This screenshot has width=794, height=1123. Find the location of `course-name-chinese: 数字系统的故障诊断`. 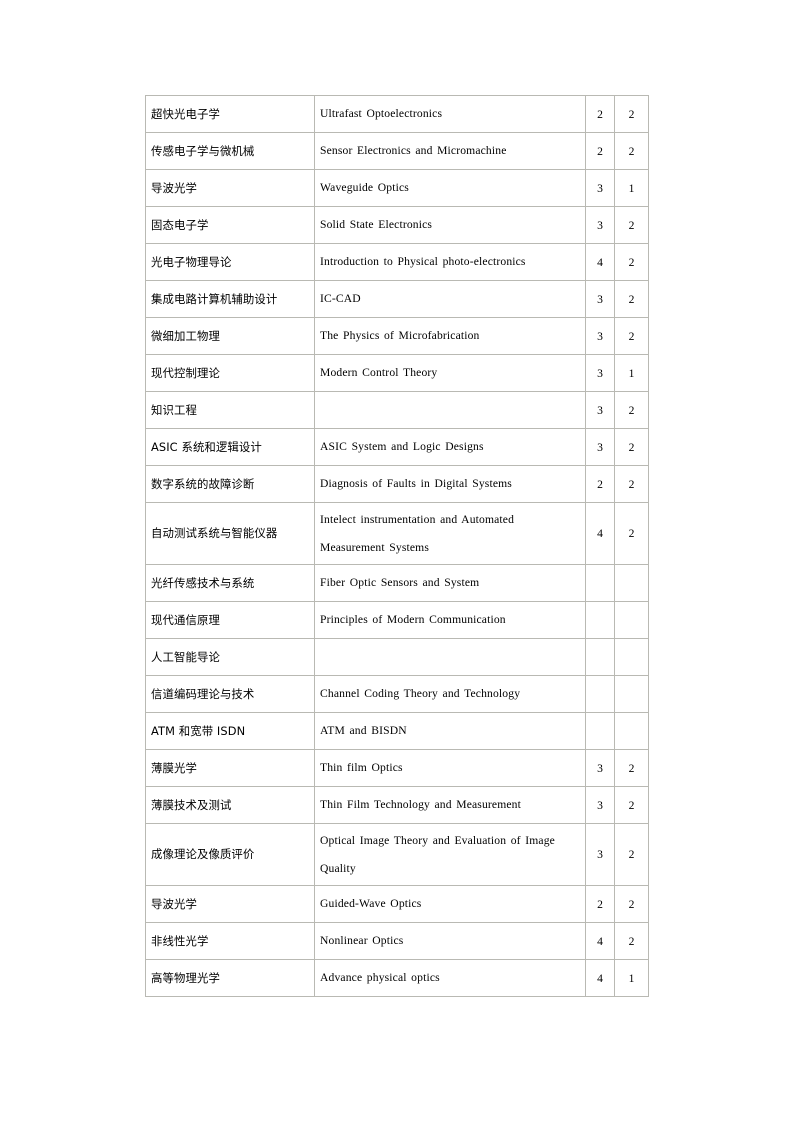

course-name-chinese: 数字系统的故障诊断 is located at coordinates (230, 484).